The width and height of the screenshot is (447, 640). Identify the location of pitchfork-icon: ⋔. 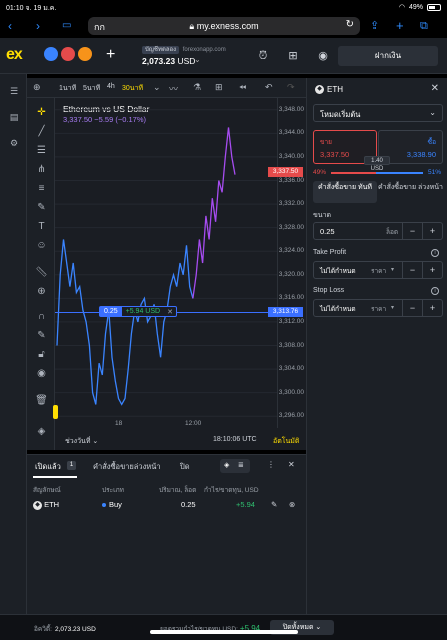
(41, 169).